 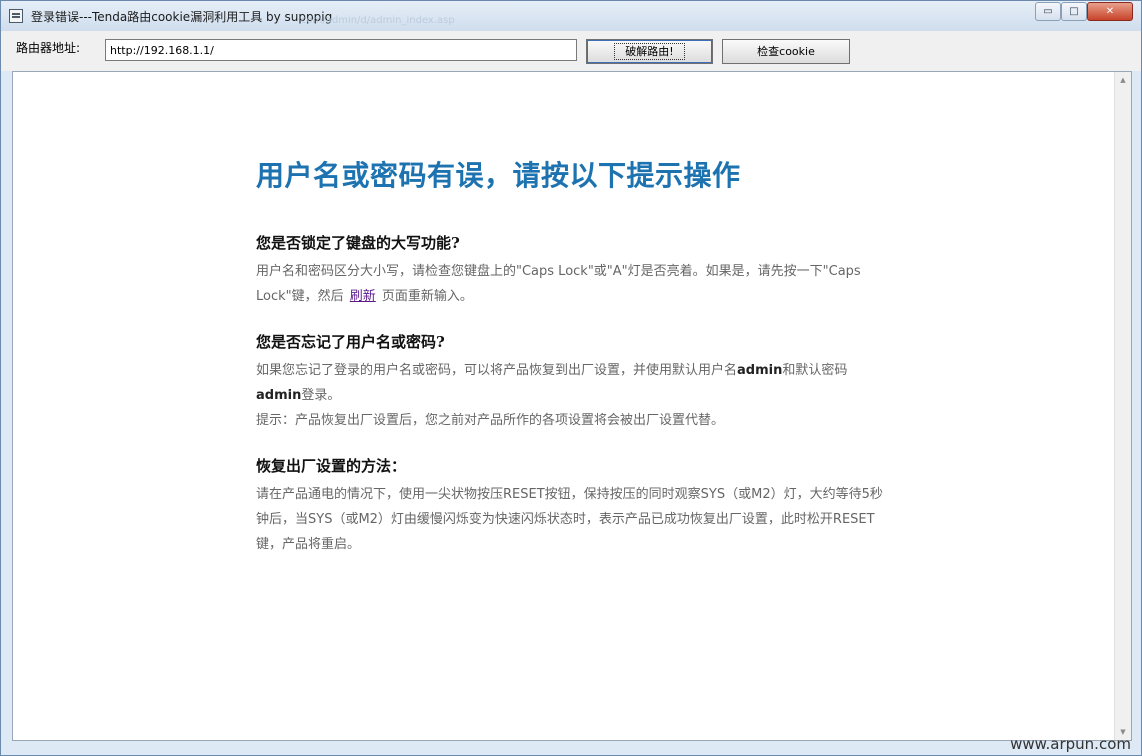 What do you see at coordinates (363, 296) in the screenshot?
I see `refresh-link: 刷新` at bounding box center [363, 296].